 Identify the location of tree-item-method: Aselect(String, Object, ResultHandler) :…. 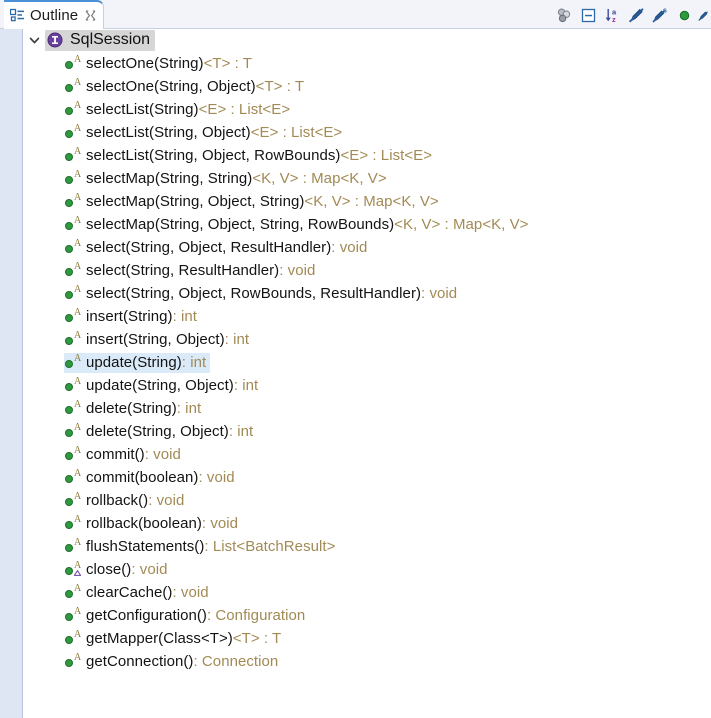
(367, 247).